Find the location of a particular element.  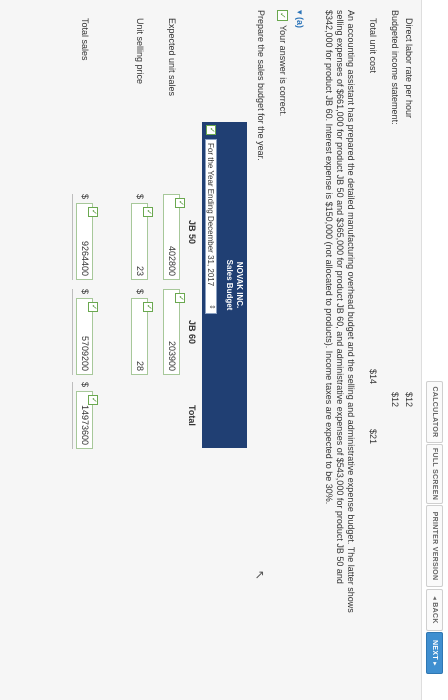

total-unit-cost-jb60: $21 is located at coordinates (373, 437).